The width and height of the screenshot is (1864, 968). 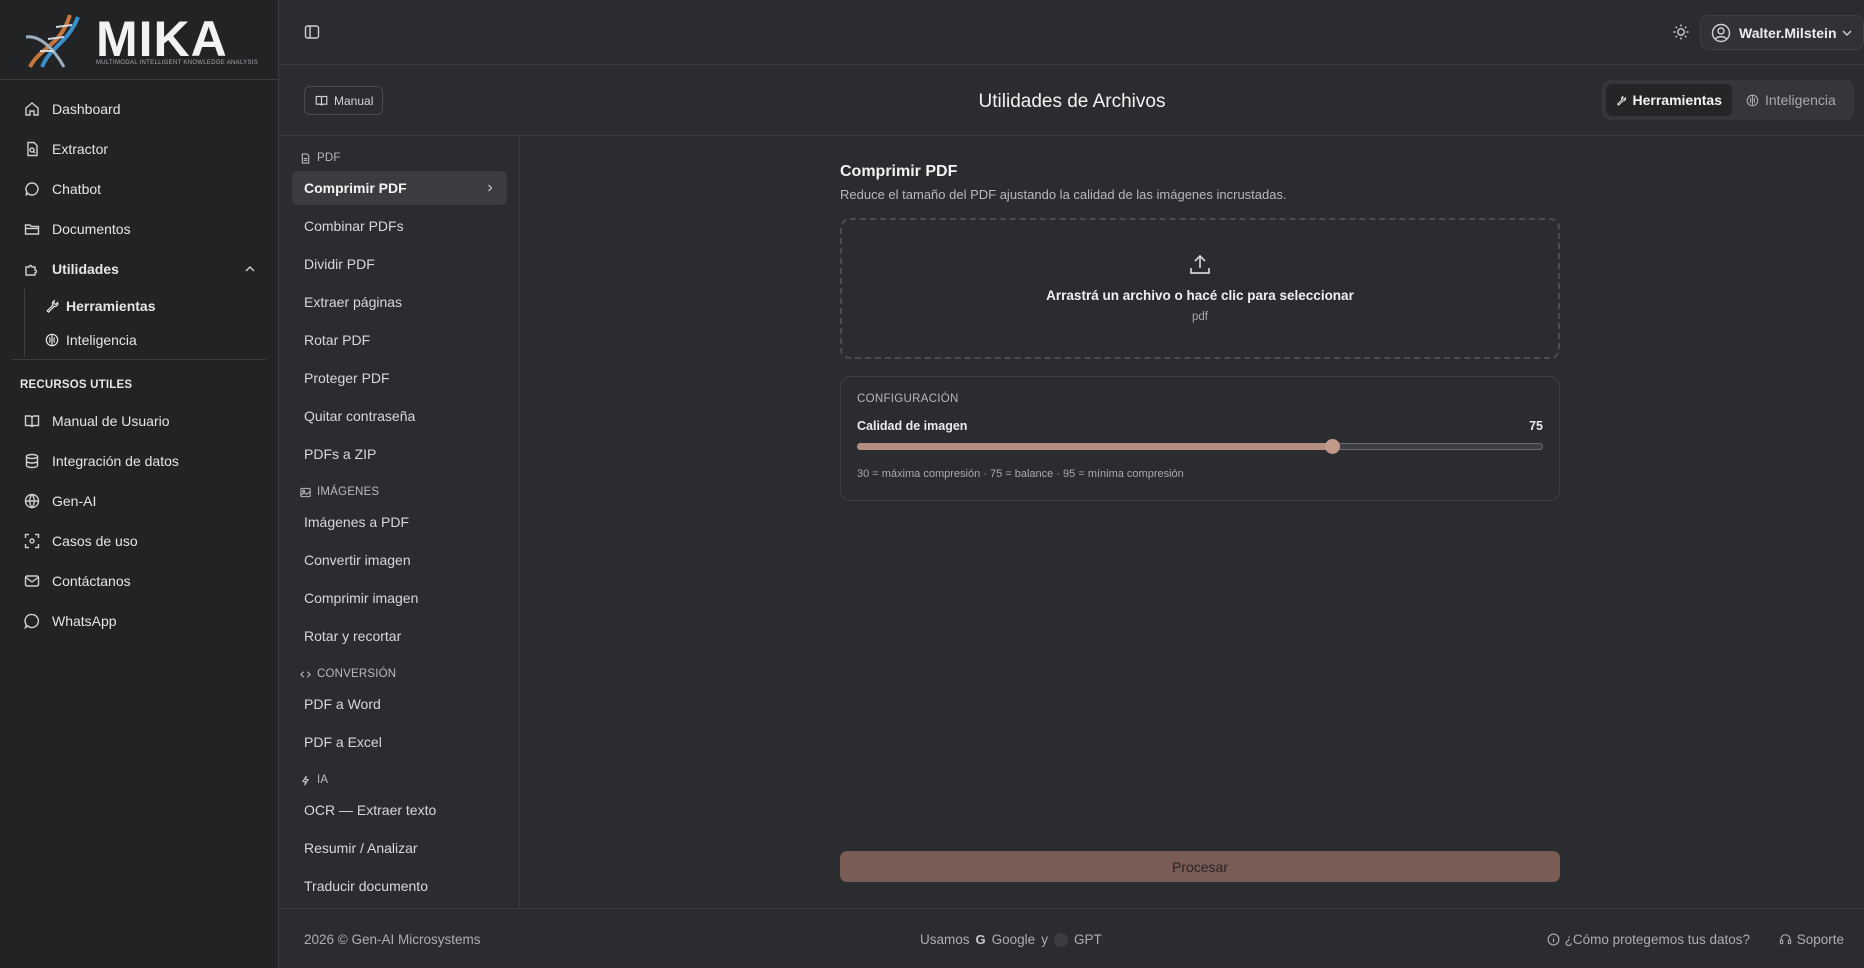 I want to click on sidebar-subitem-label: Inteligencia, so click(x=101, y=340).